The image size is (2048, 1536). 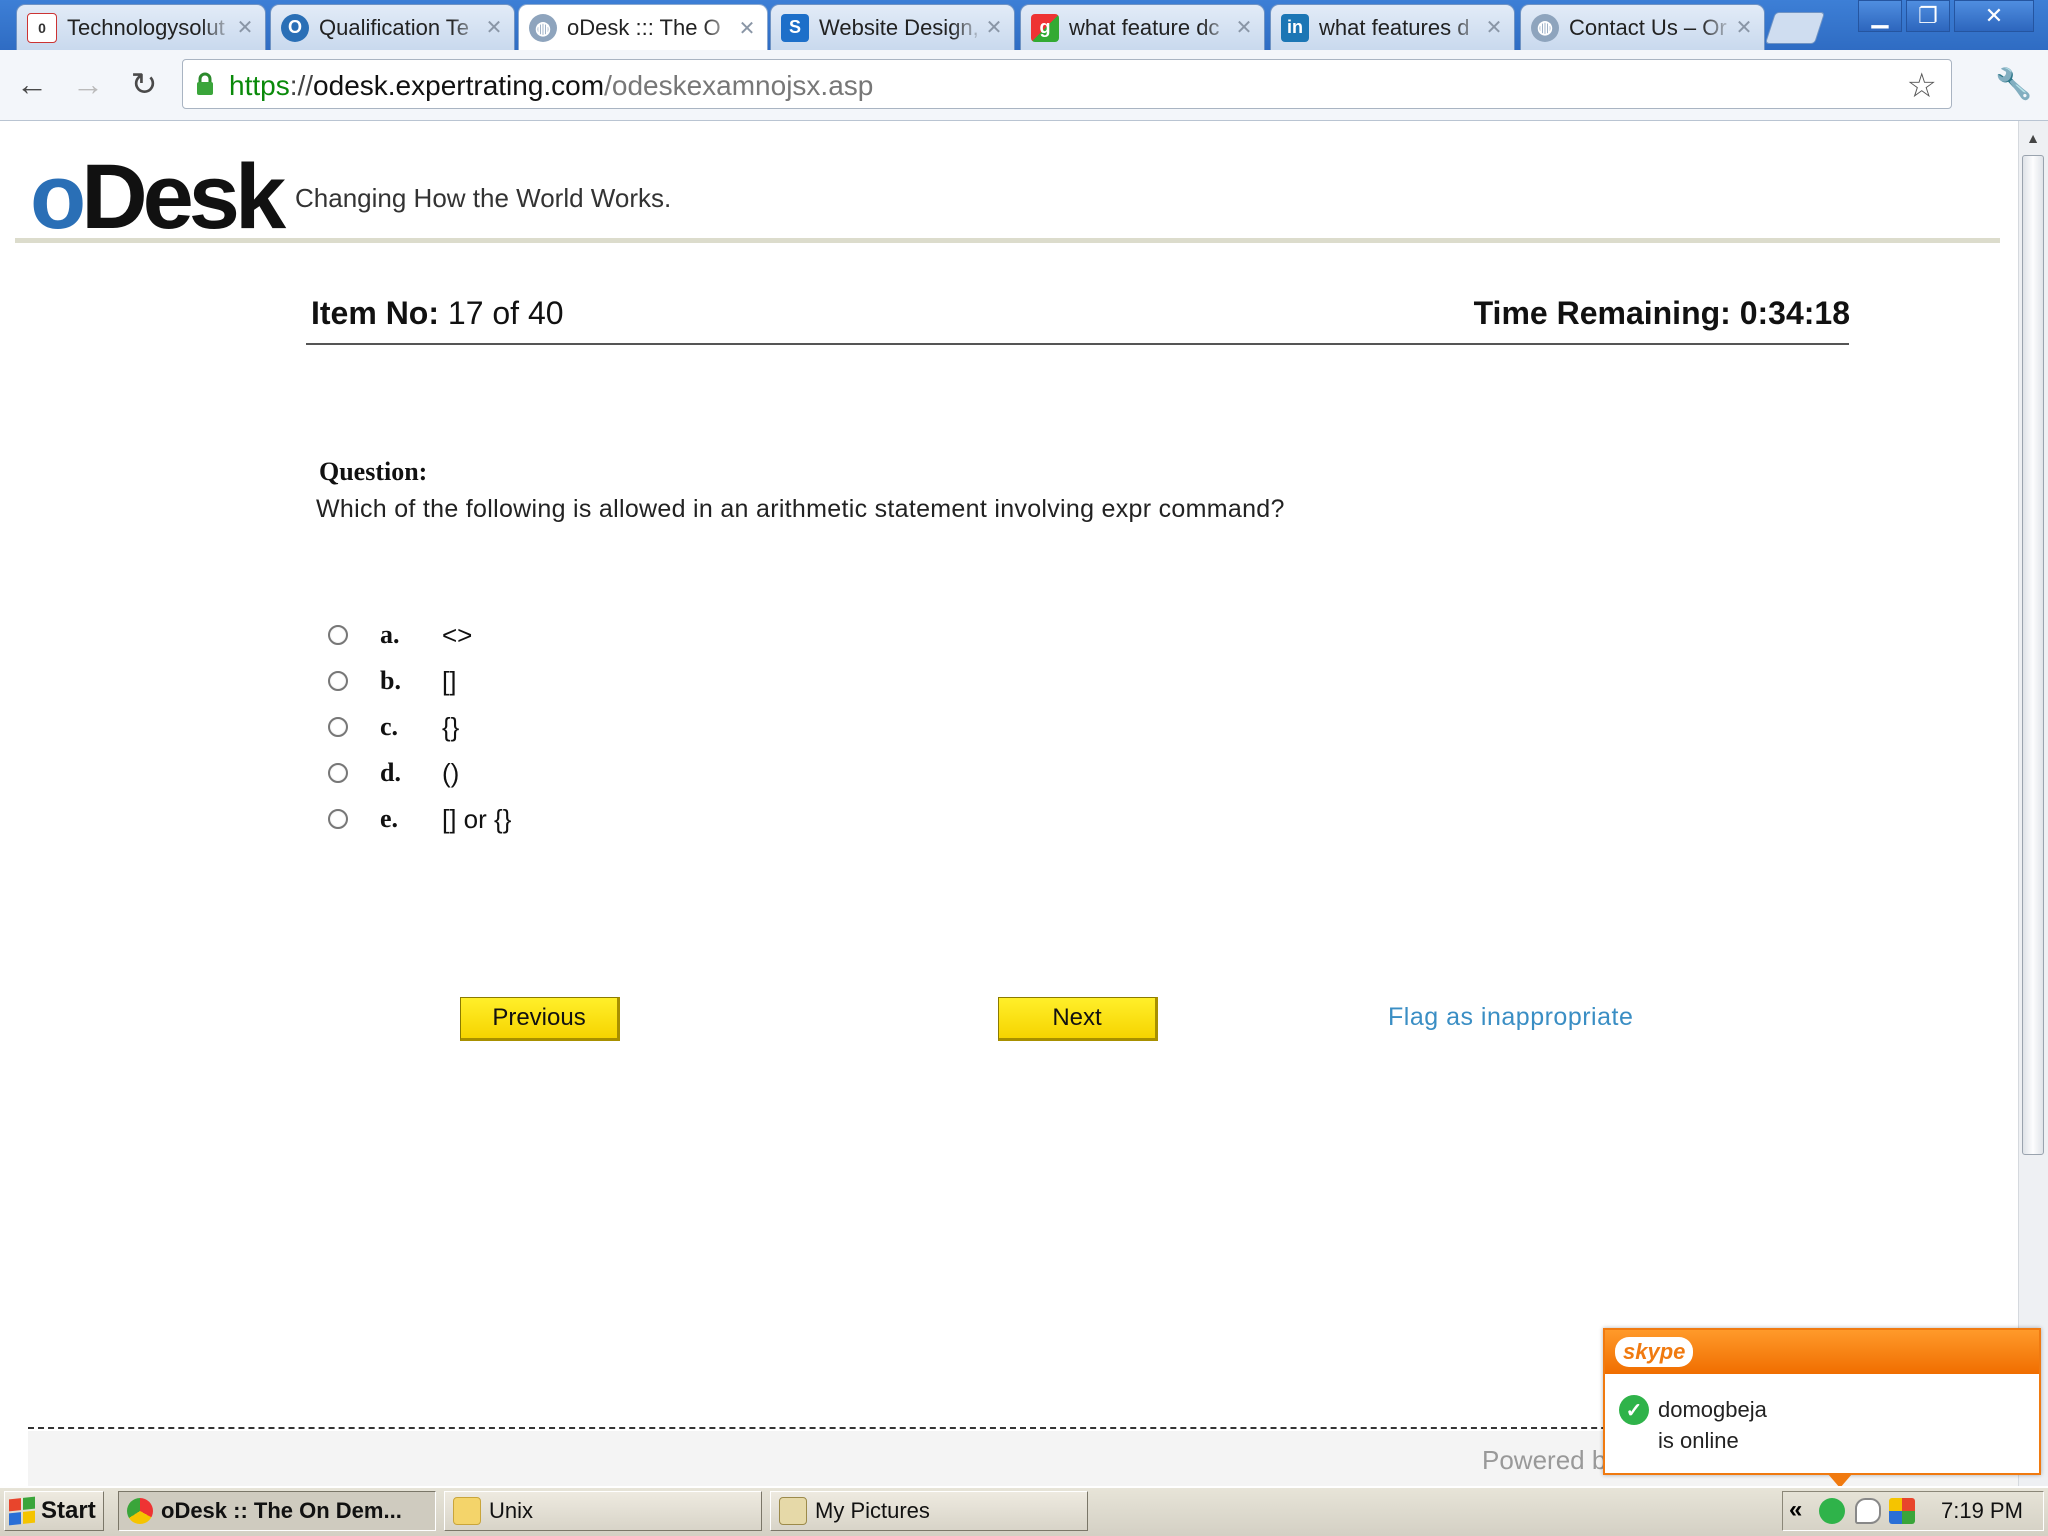 I want to click on option-letter: c., so click(x=389, y=726).